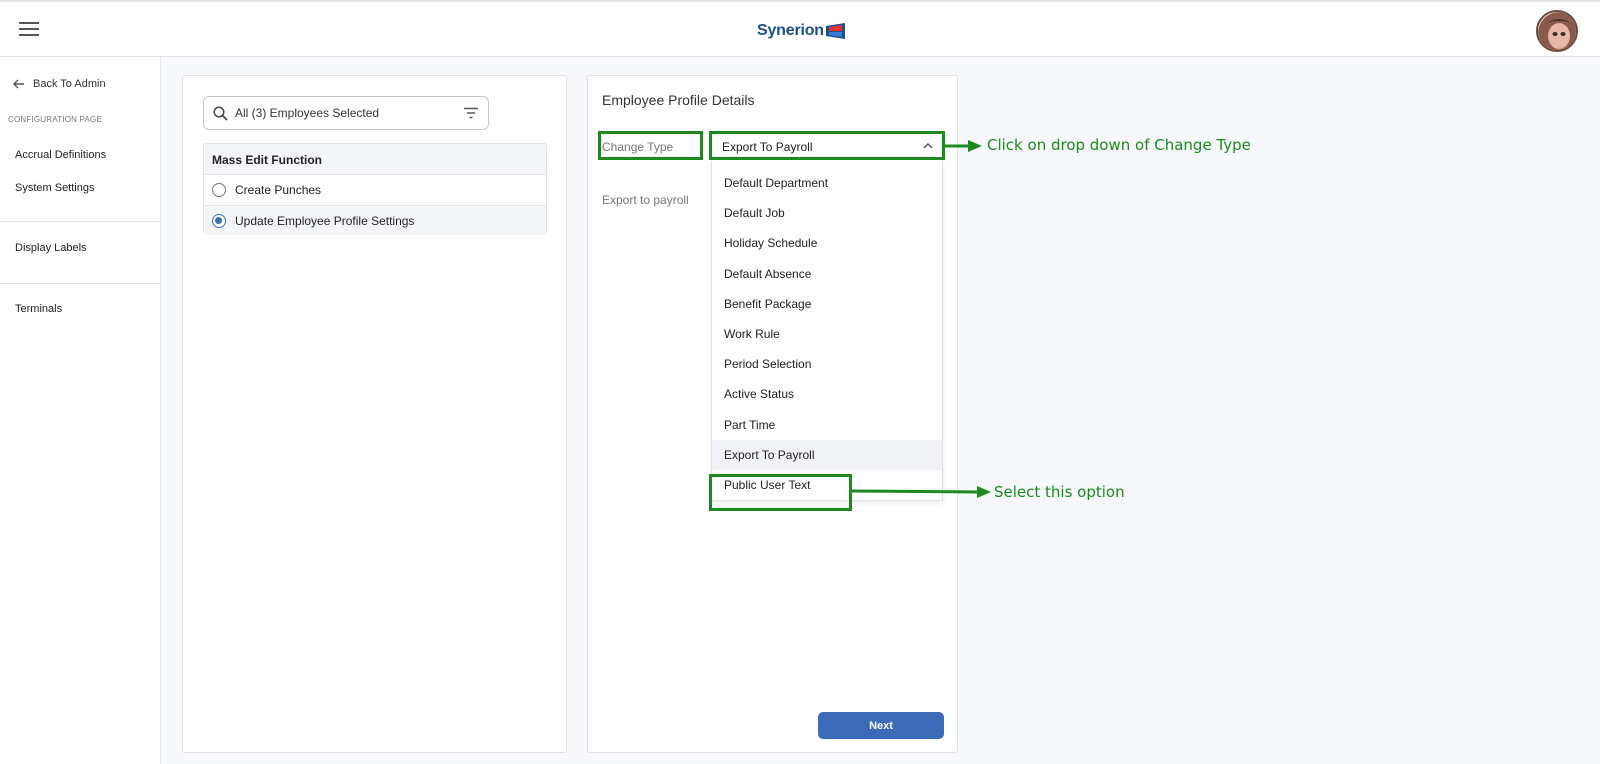  What do you see at coordinates (827, 394) in the screenshot?
I see `dropdown-option: Active Status` at bounding box center [827, 394].